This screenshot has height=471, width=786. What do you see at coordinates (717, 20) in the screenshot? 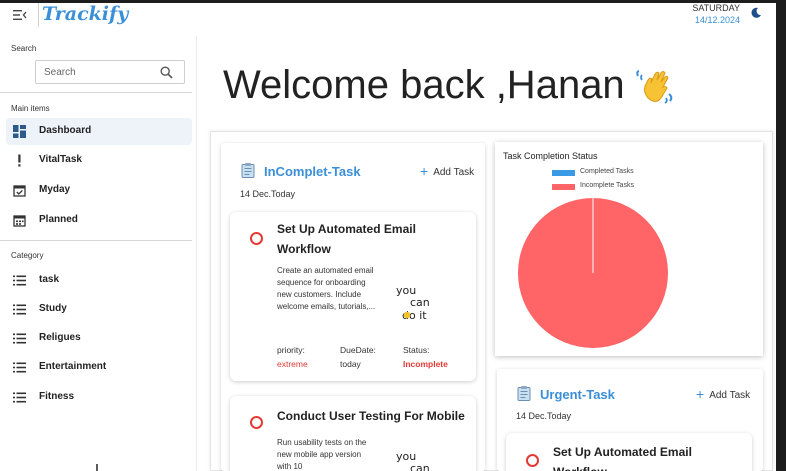
I see `date-label: 14/12.2024` at bounding box center [717, 20].